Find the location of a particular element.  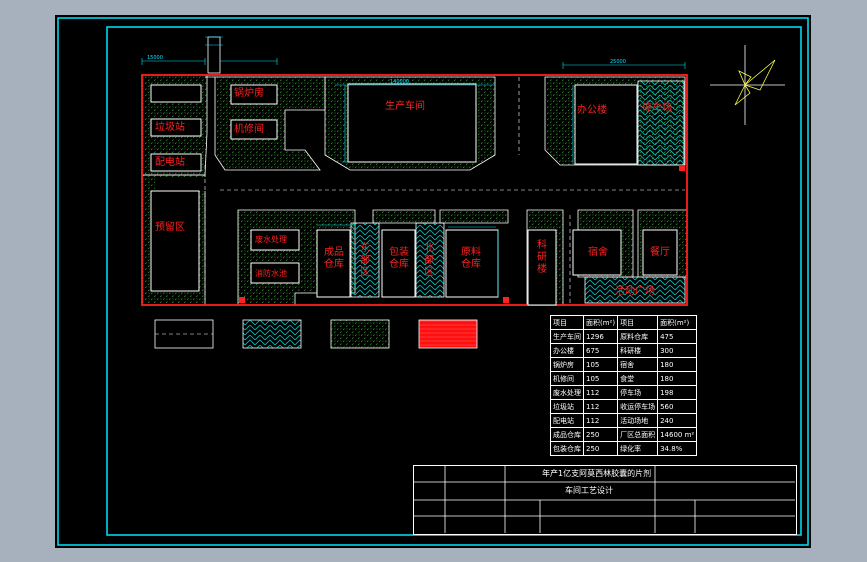

table-cell: 机修间 is located at coordinates (567, 378).